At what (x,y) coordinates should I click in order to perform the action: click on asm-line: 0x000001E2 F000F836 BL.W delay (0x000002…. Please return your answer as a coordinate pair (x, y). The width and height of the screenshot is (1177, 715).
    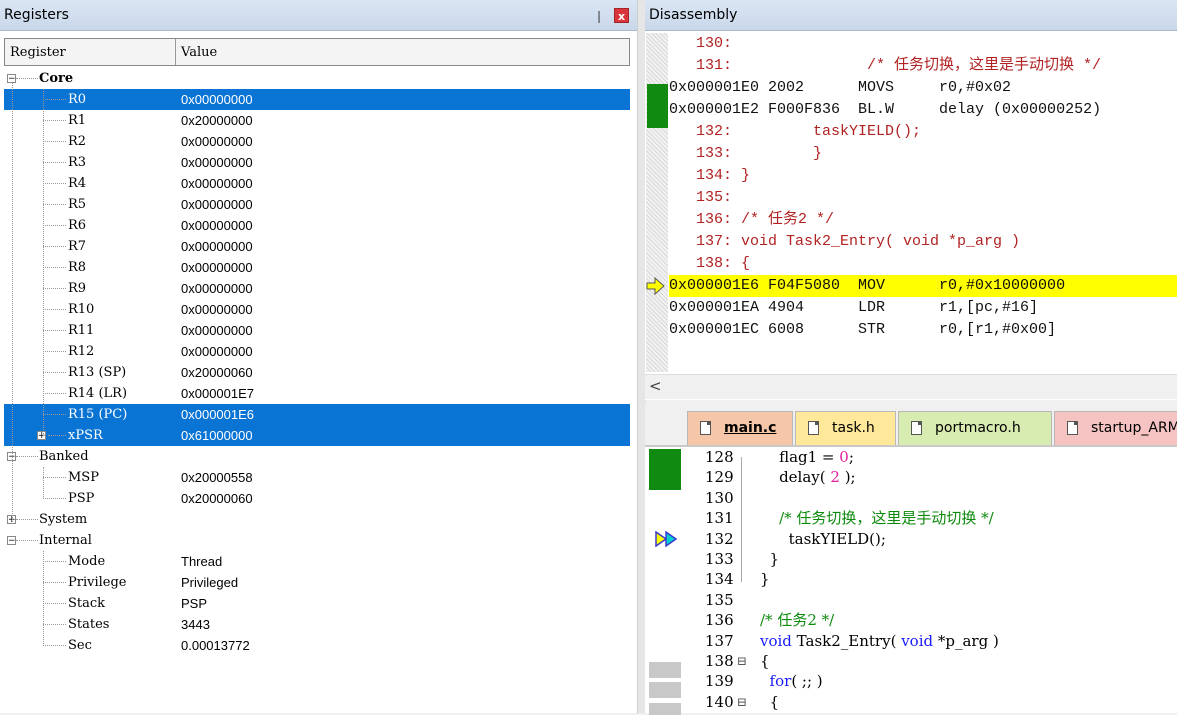
    Looking at the image, I should click on (923, 110).